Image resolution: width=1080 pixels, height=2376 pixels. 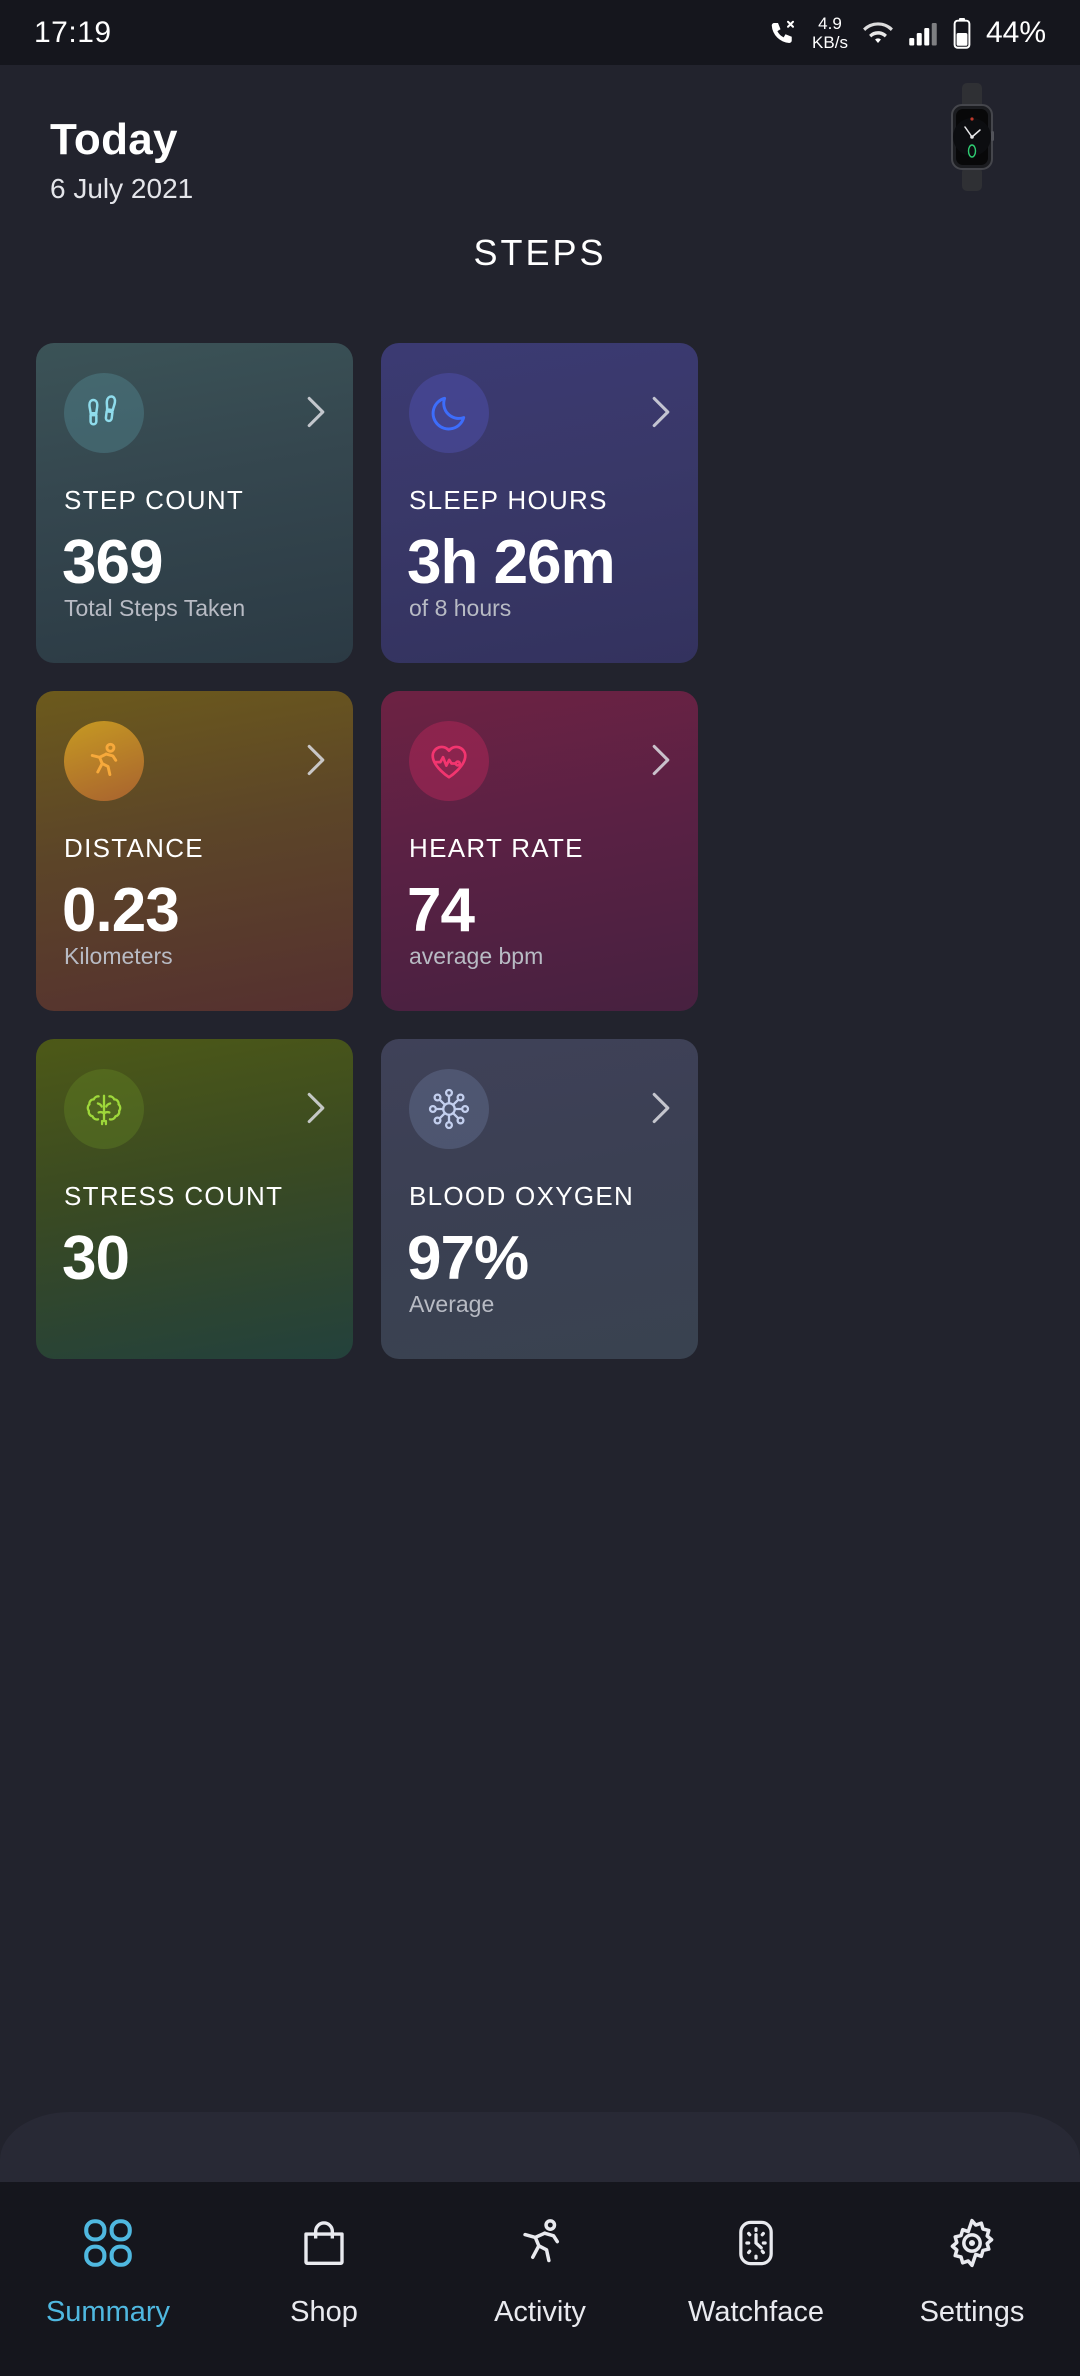 I want to click on metric-card-blood-oxygen: BLOOD OXYGEN 97% Average, so click(x=539, y=1199).